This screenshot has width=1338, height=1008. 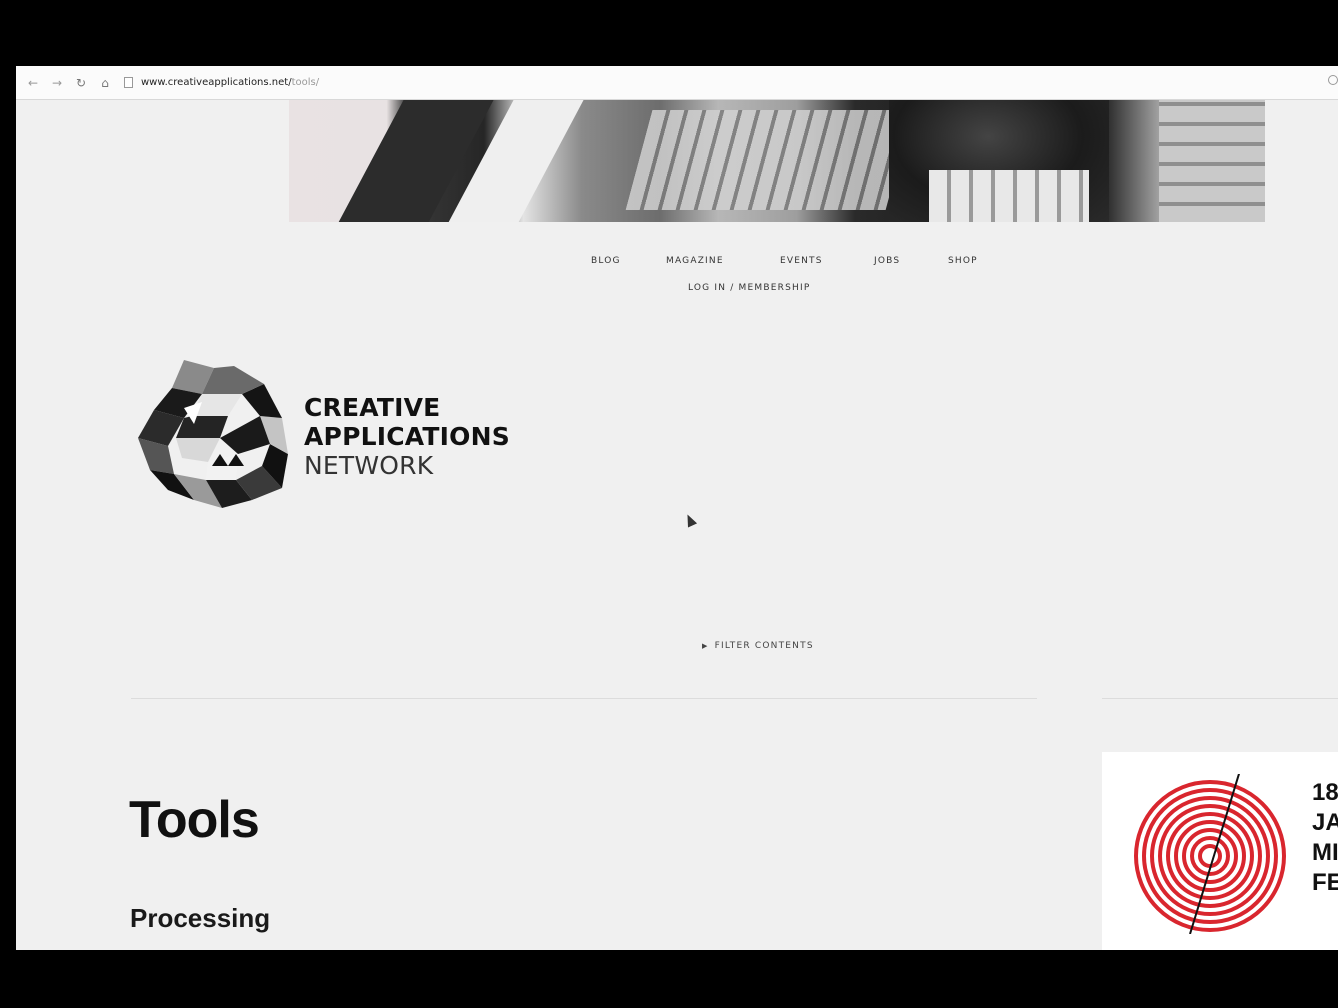 I want to click on nav-blog: BLOG, so click(x=606, y=261).